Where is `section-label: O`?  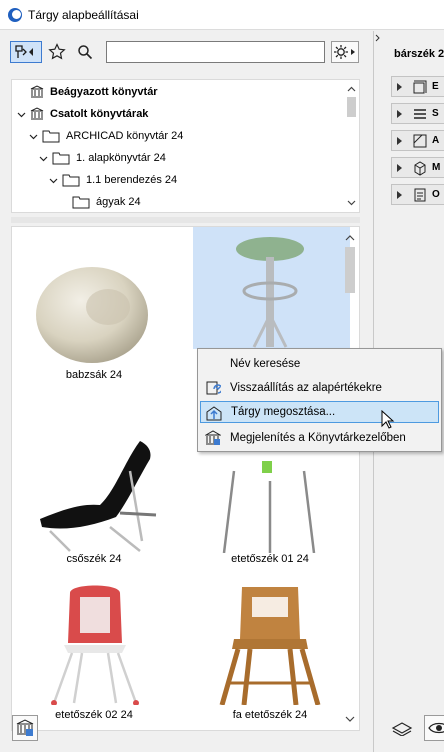 section-label: O is located at coordinates (436, 194).